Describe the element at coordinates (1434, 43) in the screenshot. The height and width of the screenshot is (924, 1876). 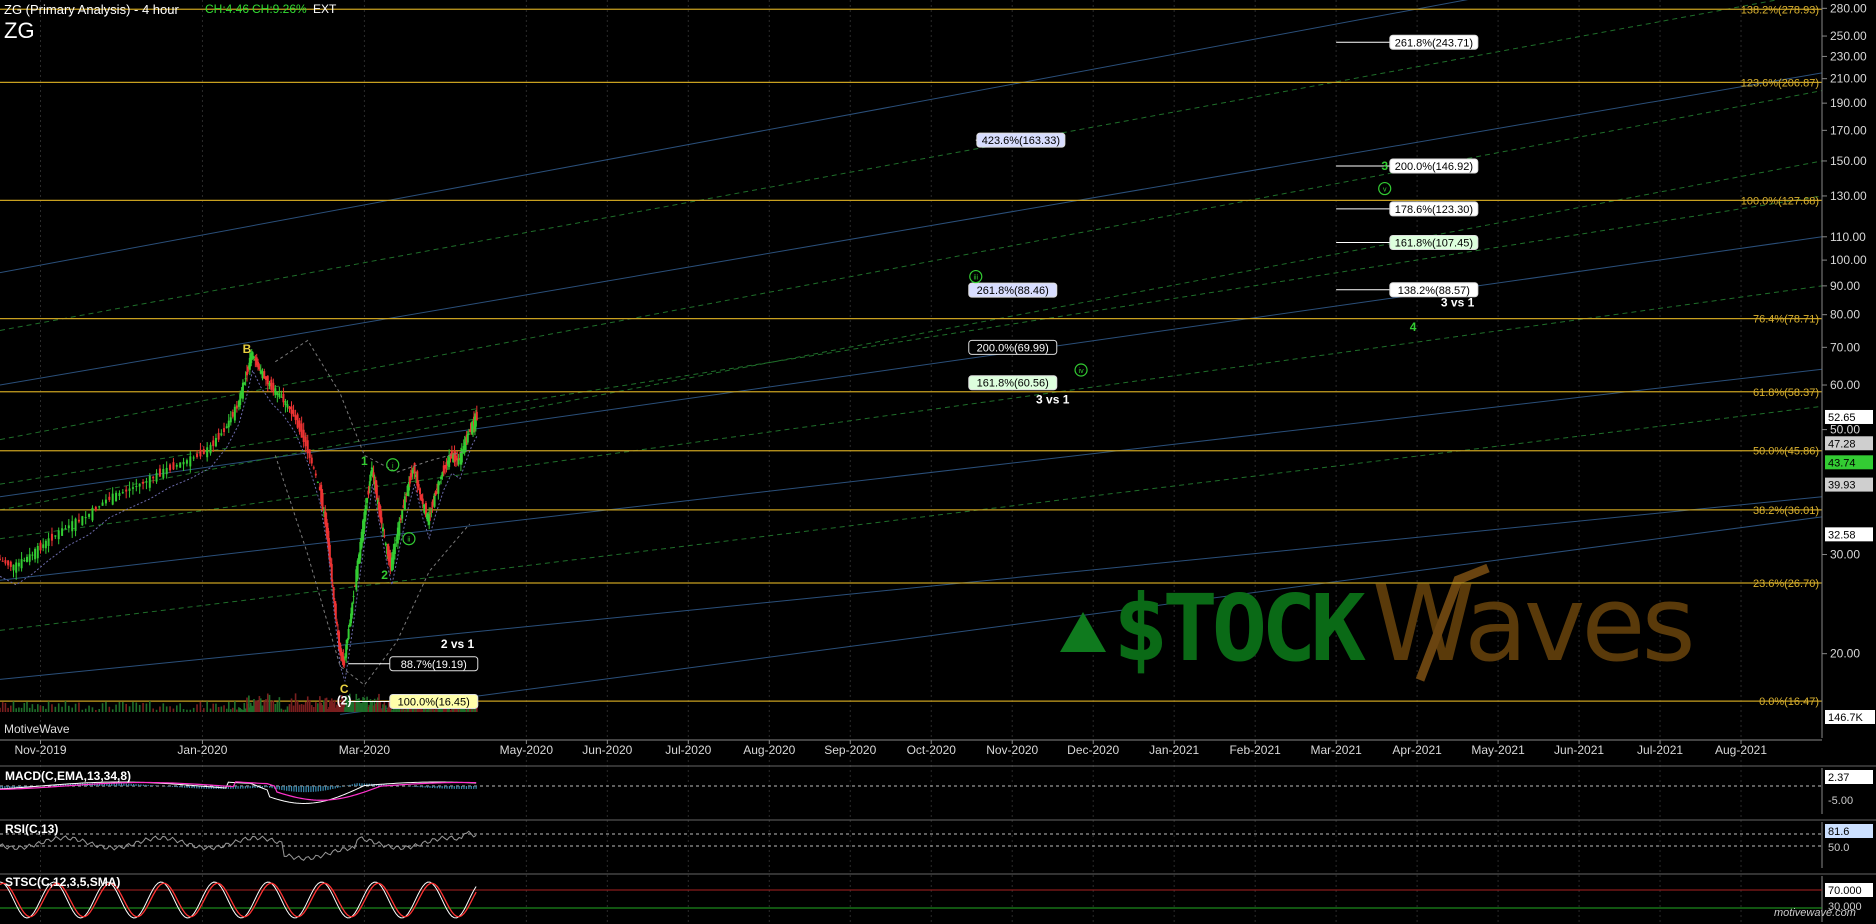
I see `projection-label: 261.8%(243.71)` at that location.